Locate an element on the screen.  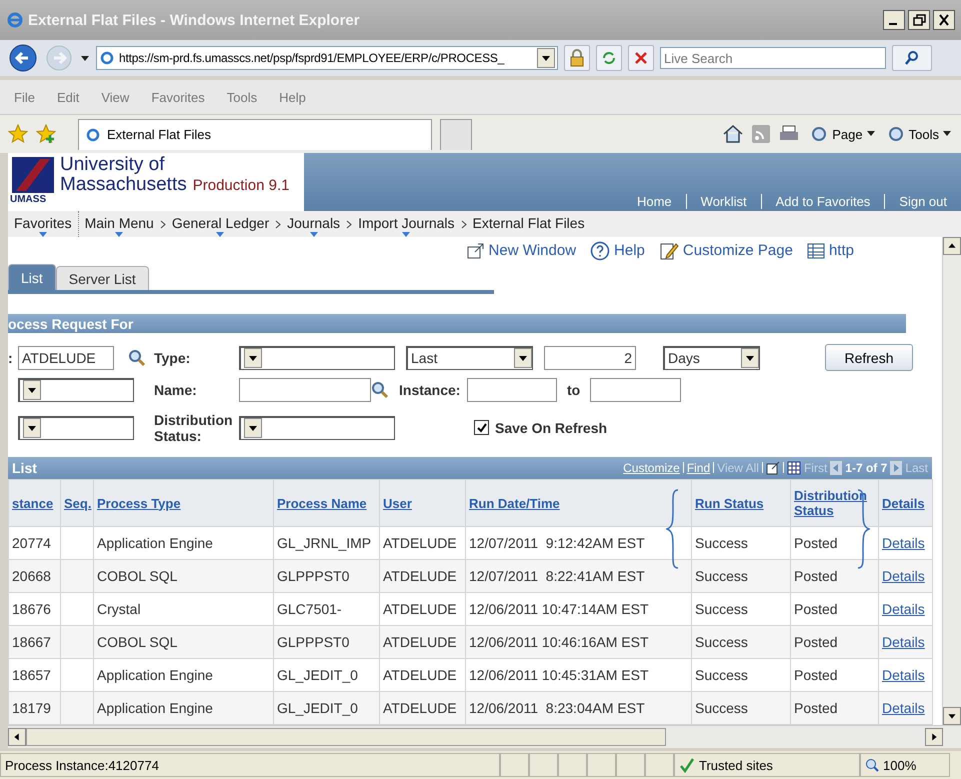
toolbar-menu-button: Tools is located at coordinates (918, 134).